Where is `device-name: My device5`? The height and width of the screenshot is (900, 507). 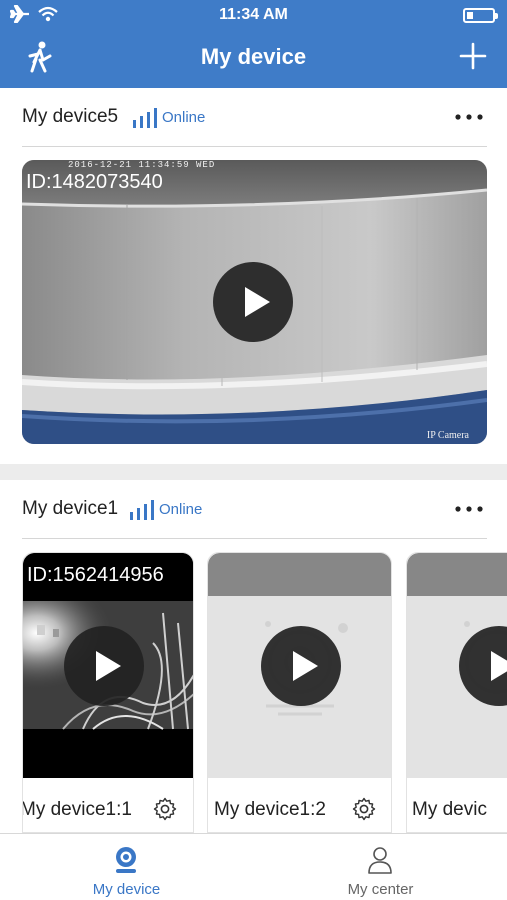 device-name: My device5 is located at coordinates (70, 116).